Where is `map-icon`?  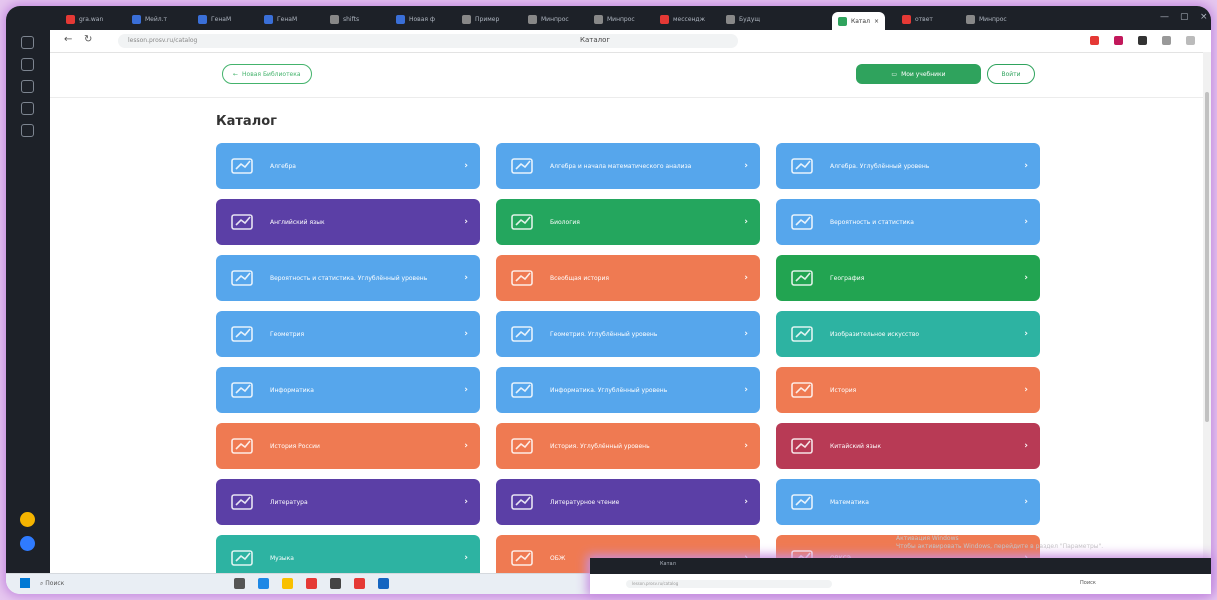 map-icon is located at coordinates (803, 278).